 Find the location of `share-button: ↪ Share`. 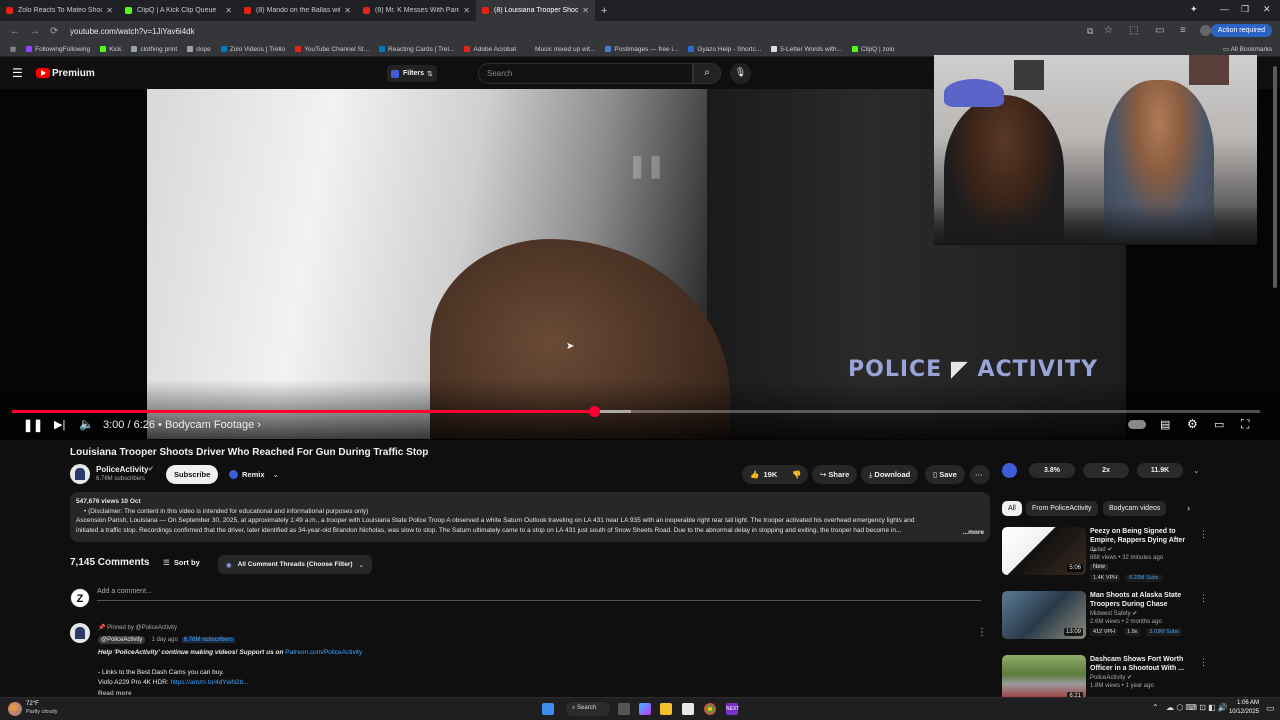

share-button: ↪ Share is located at coordinates (835, 474).